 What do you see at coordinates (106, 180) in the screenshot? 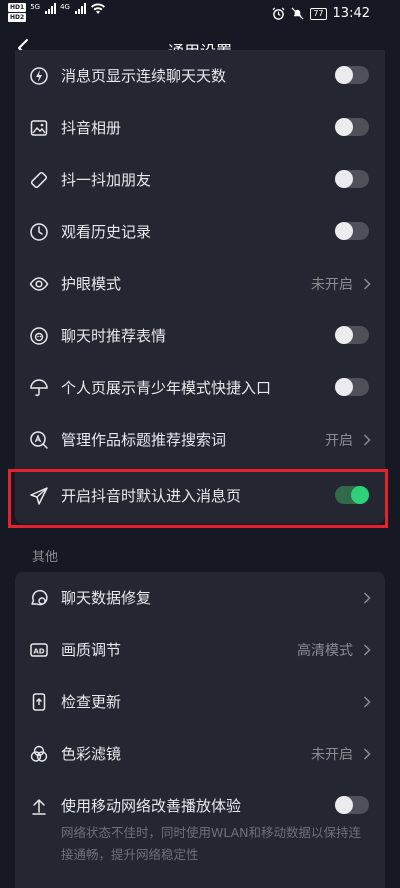
I see `setting-label: 抖一抖加朋友` at bounding box center [106, 180].